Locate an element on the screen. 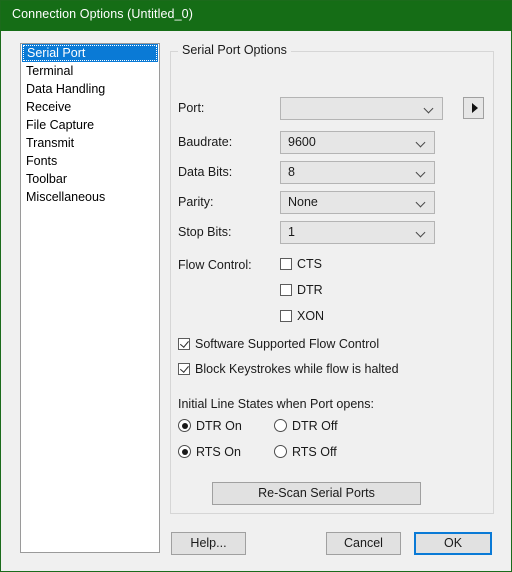  cancel-button-label: Cancel is located at coordinates (363, 543).